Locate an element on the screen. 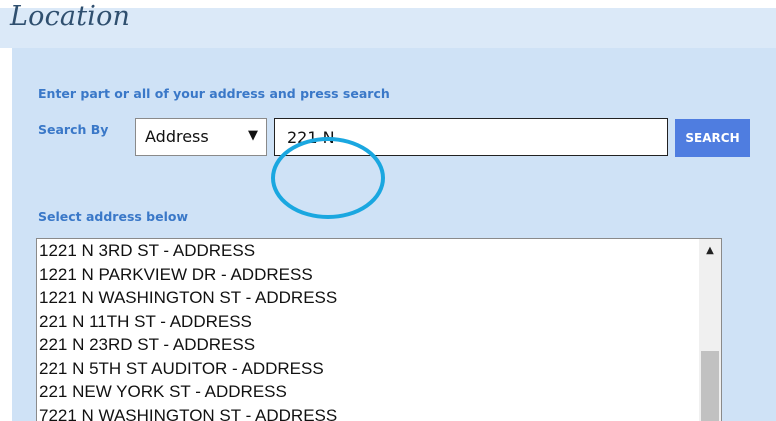  search-by-label: Search By is located at coordinates (73, 129).